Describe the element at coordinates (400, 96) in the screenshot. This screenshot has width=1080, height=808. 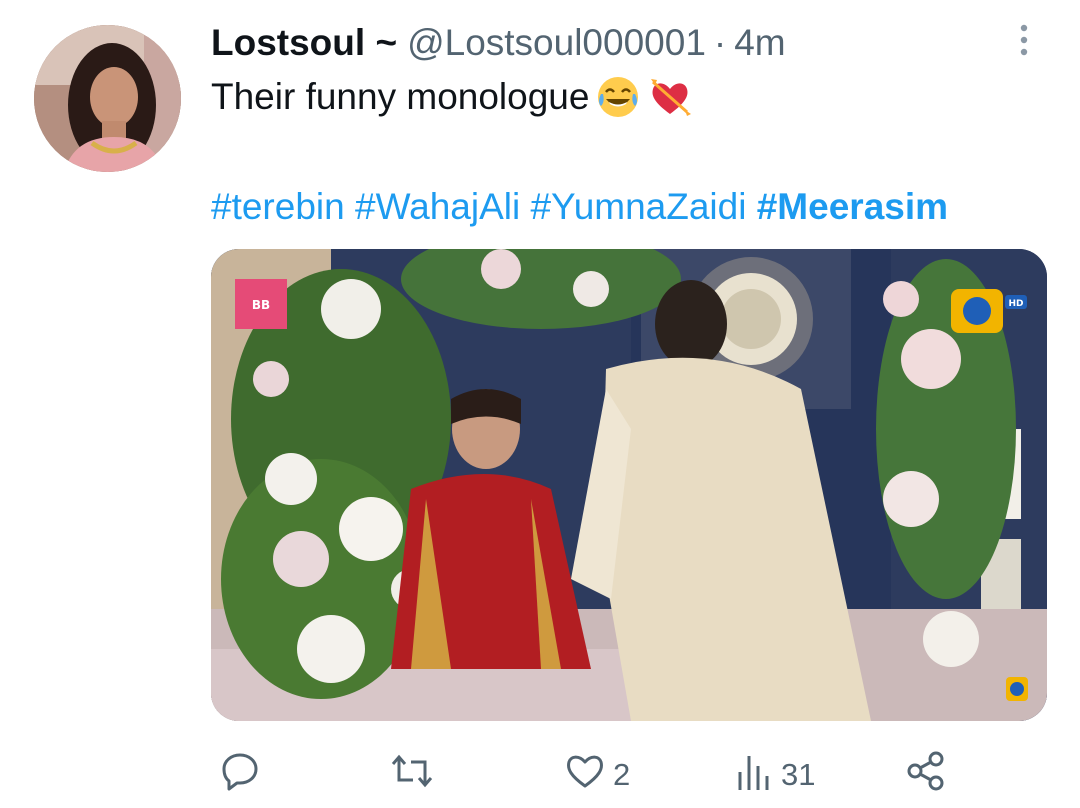
I see `tweet-body: Their funny monologue` at that location.